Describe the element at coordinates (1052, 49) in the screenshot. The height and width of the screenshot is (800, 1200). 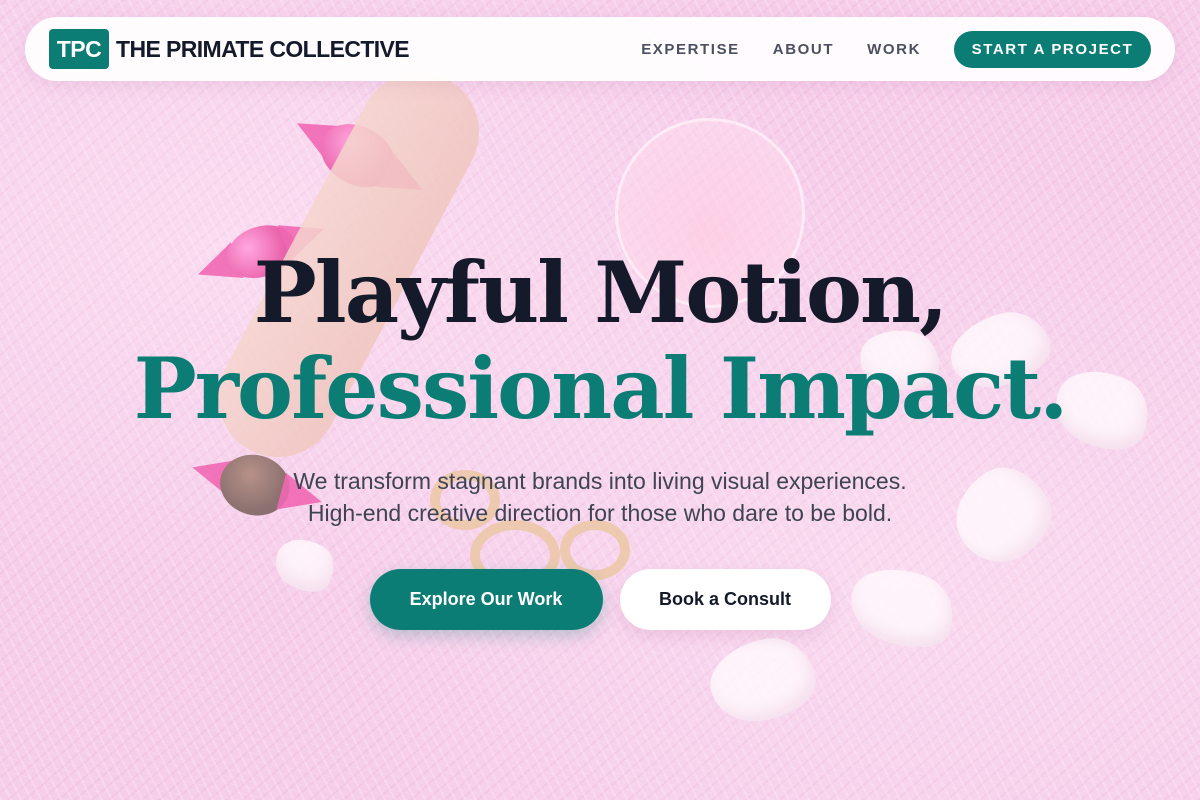
I see `start-project-button: START A PROJECT` at that location.